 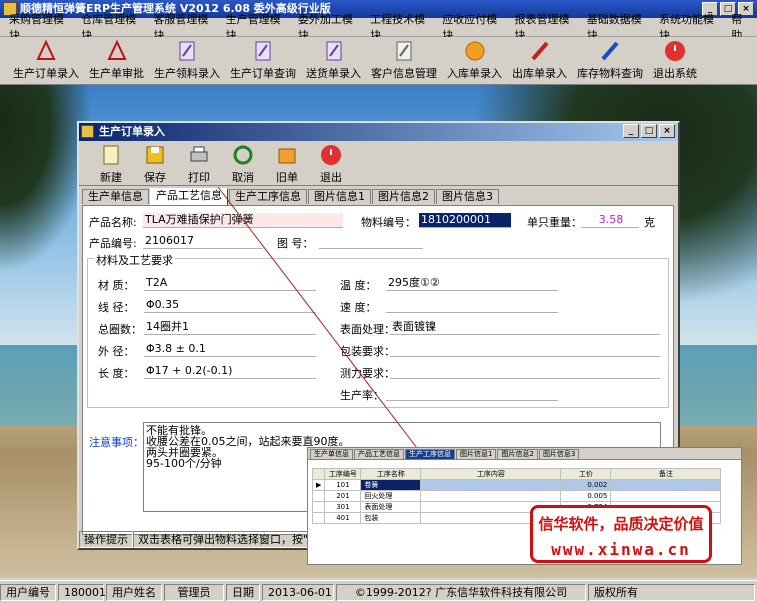 What do you see at coordinates (187, 60) in the screenshot?
I see `toolbar-material-issue-button: 生产领料录入` at bounding box center [187, 60].